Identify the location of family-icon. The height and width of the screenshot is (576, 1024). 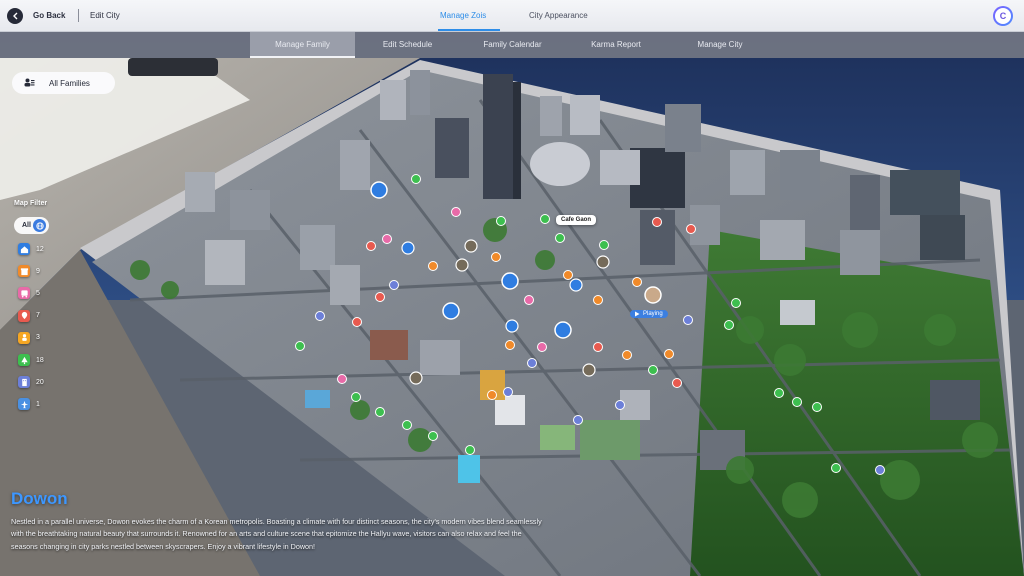
(29, 83).